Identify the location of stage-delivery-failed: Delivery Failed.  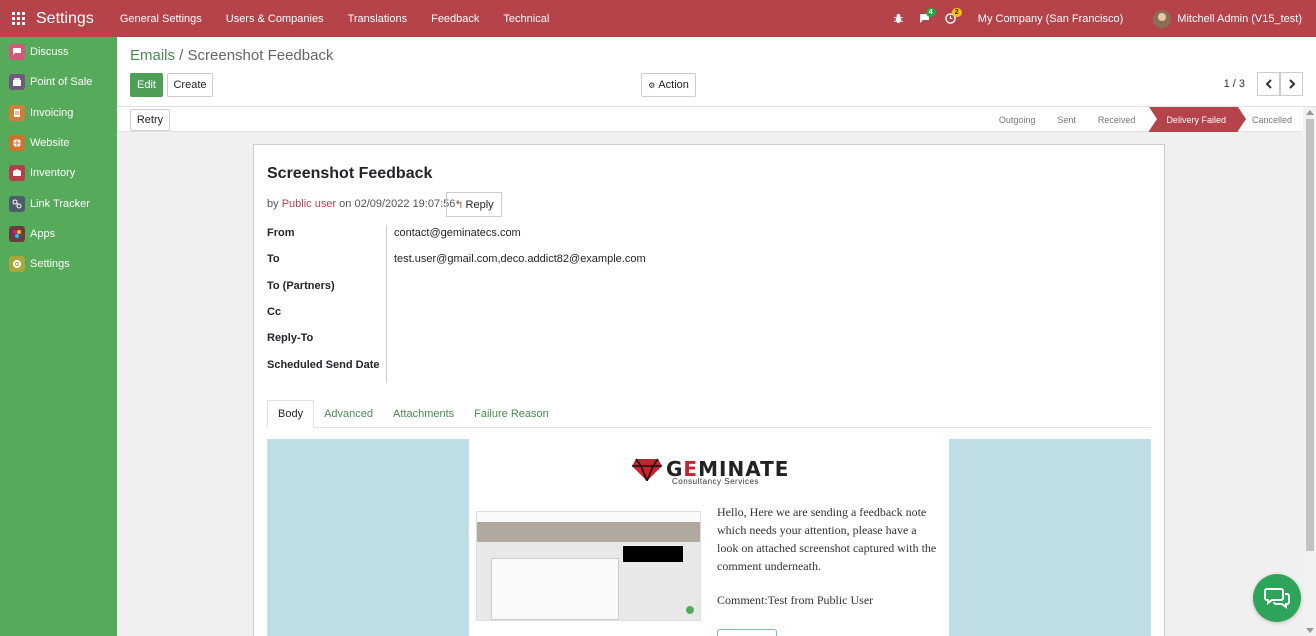
(1197, 119).